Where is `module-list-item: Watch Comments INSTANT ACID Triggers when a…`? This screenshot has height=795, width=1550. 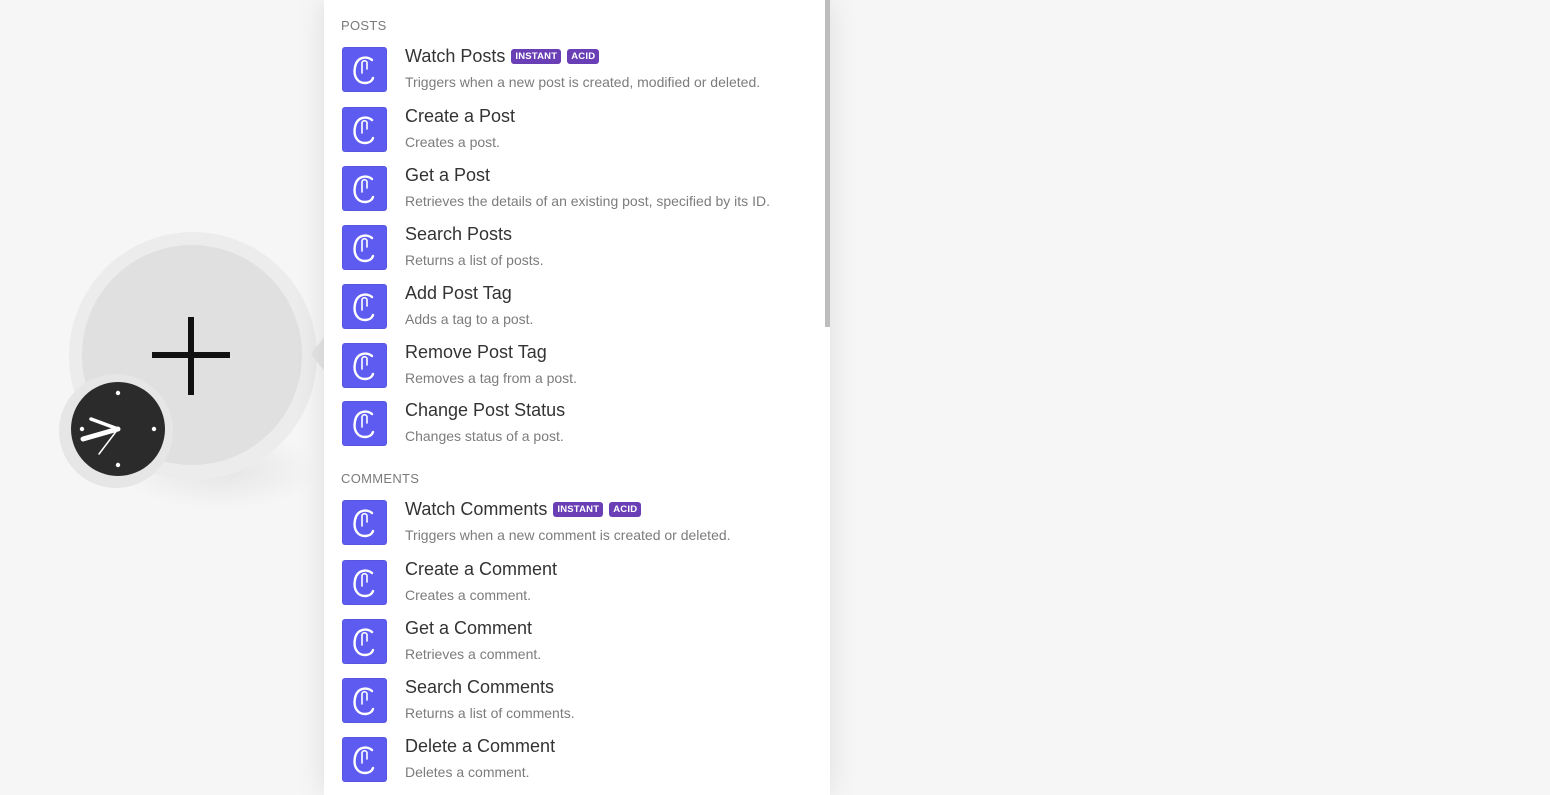 module-list-item: Watch Comments INSTANT ACID Triggers when a… is located at coordinates (576, 524).